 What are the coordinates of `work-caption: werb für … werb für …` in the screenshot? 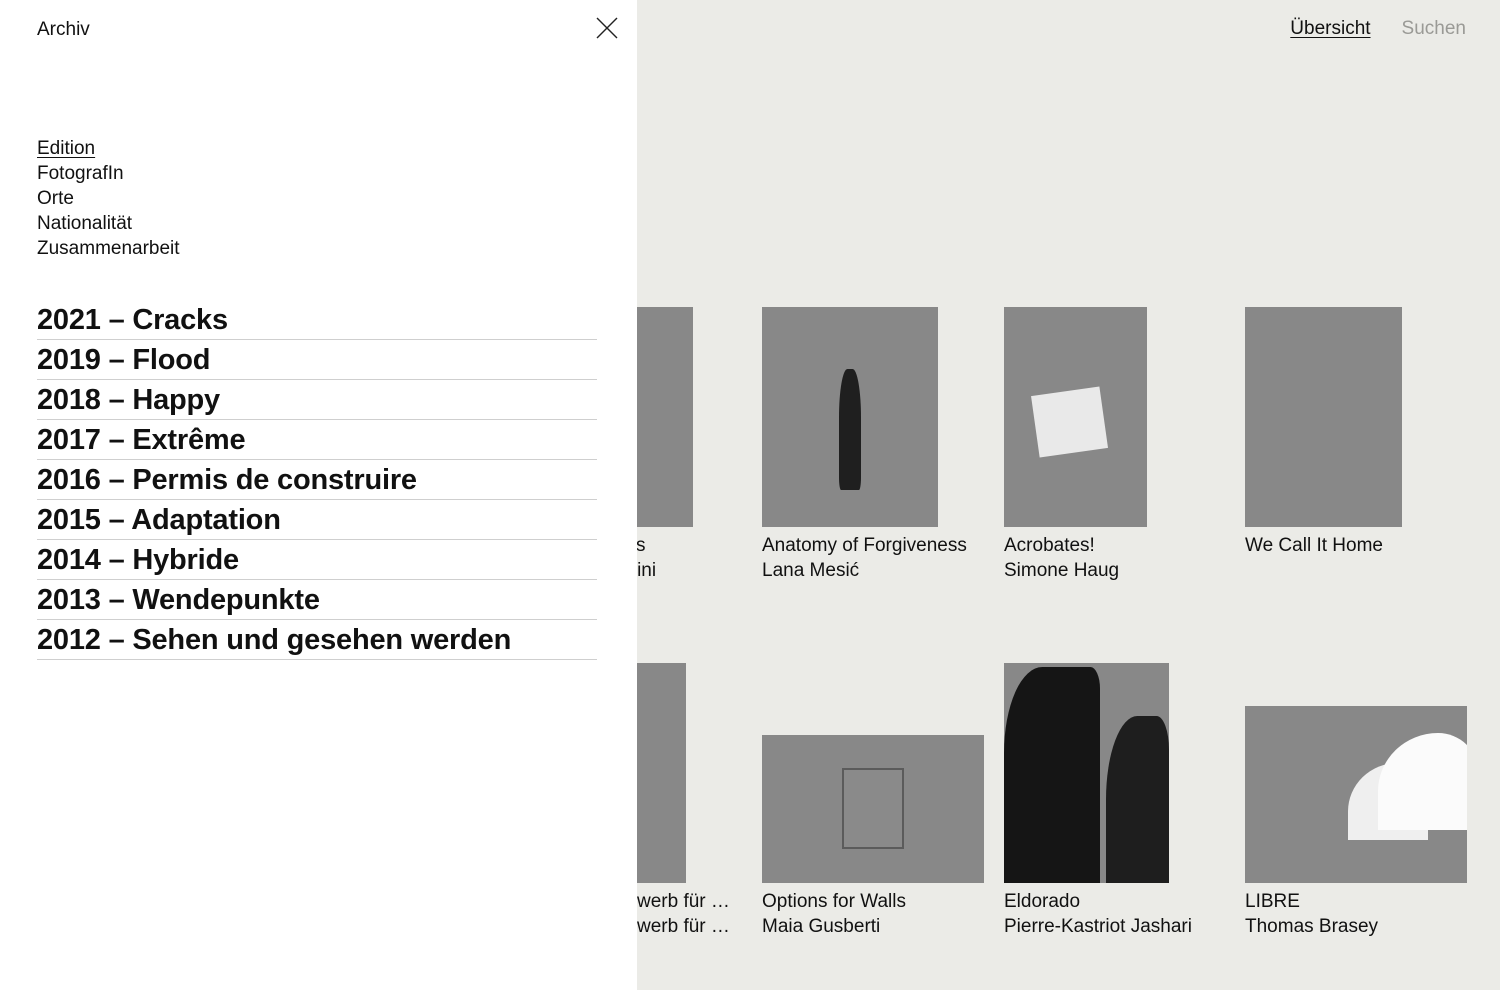 It's located at (683, 914).